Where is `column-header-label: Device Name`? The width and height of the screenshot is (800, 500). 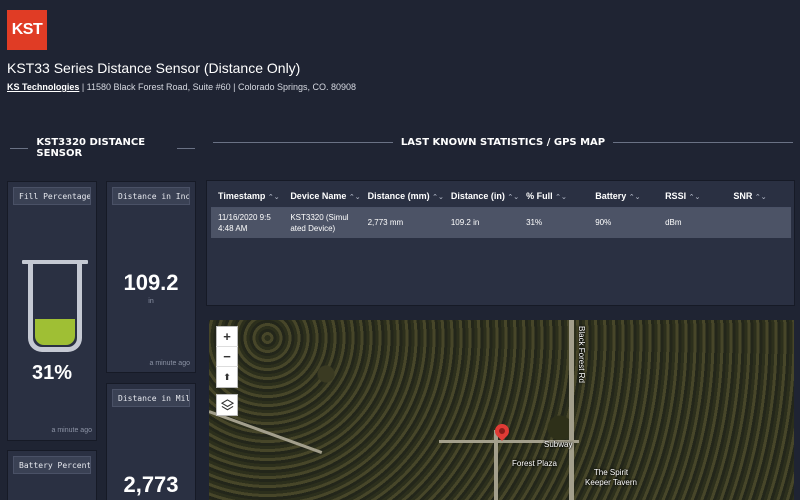
column-header-label: Device Name is located at coordinates (319, 195).